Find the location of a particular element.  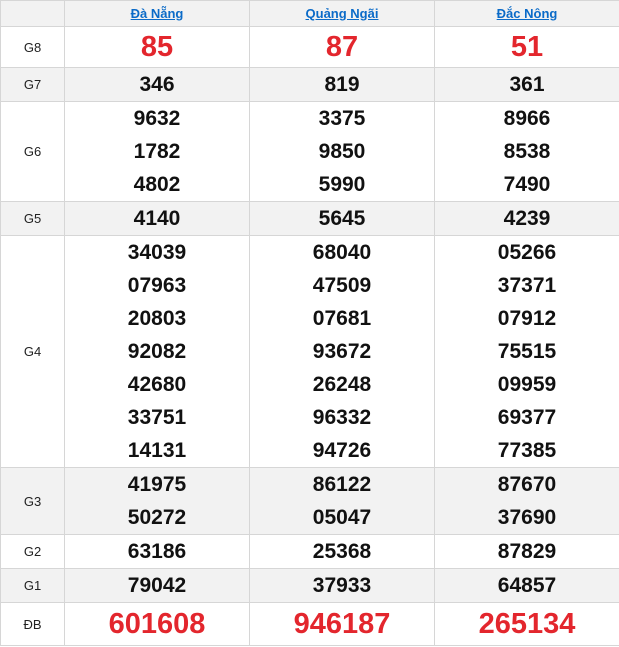

prize-label: ĐB is located at coordinates (32, 624).